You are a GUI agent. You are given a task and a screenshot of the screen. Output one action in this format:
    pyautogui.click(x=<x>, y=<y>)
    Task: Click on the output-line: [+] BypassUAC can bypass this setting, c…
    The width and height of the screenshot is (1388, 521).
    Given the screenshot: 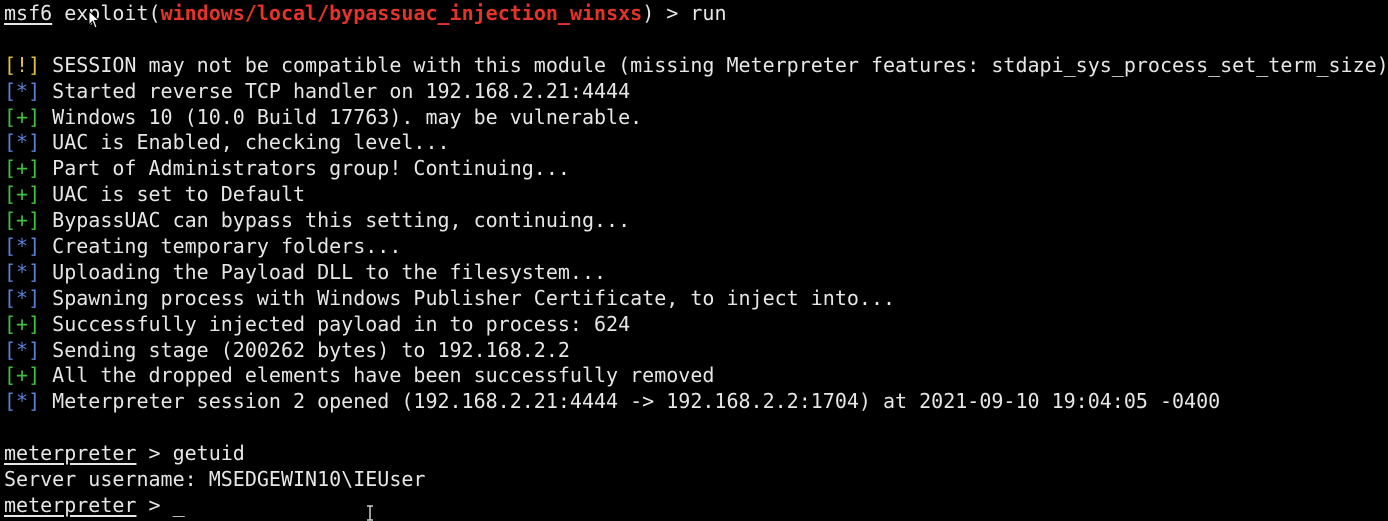 What is the action you would take?
    pyautogui.click(x=696, y=221)
    